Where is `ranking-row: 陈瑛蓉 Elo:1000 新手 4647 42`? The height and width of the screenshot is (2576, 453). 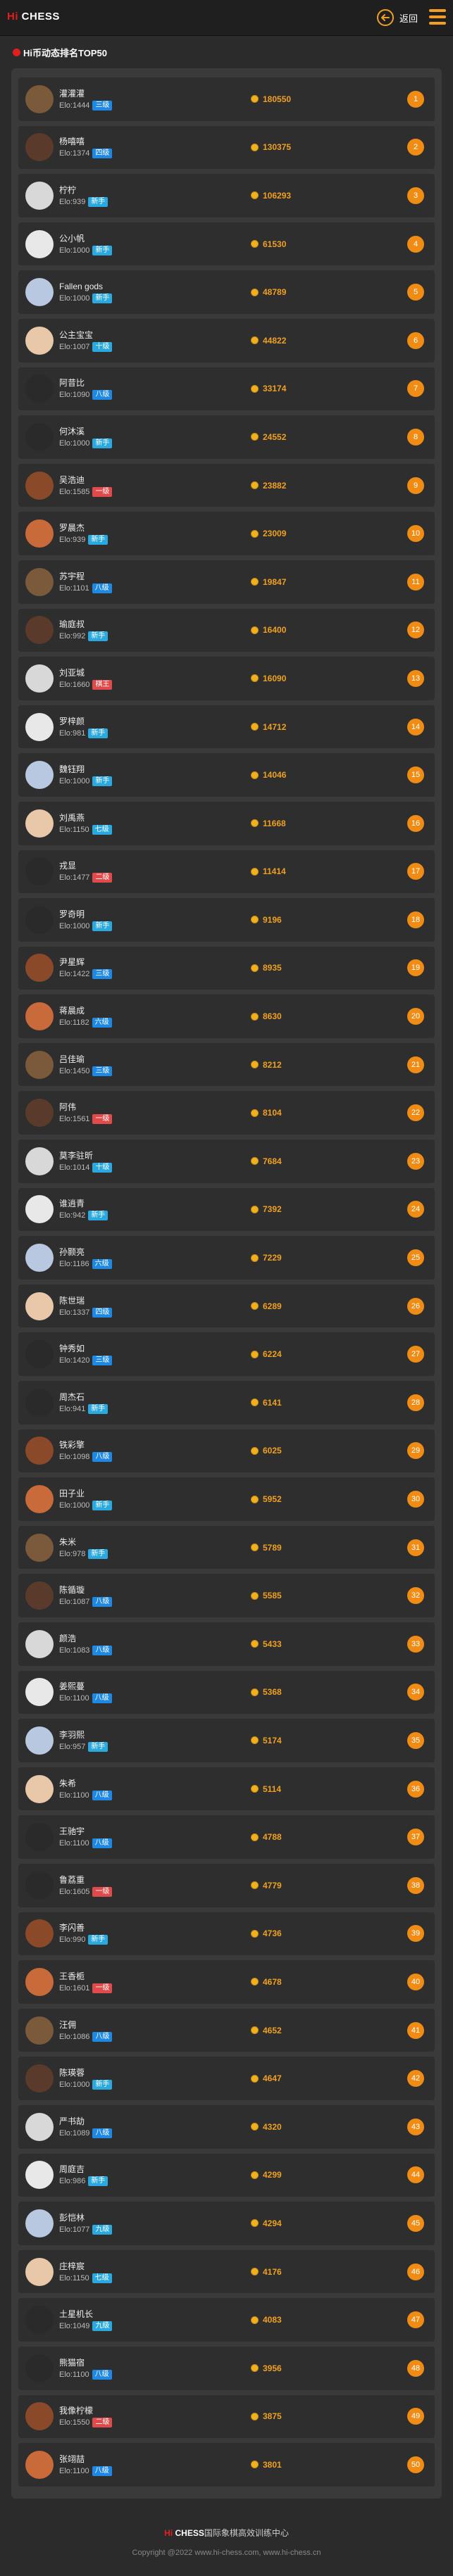
ranking-row: 陈瑛蓉 Elo:1000 新手 4647 42 is located at coordinates (227, 2078).